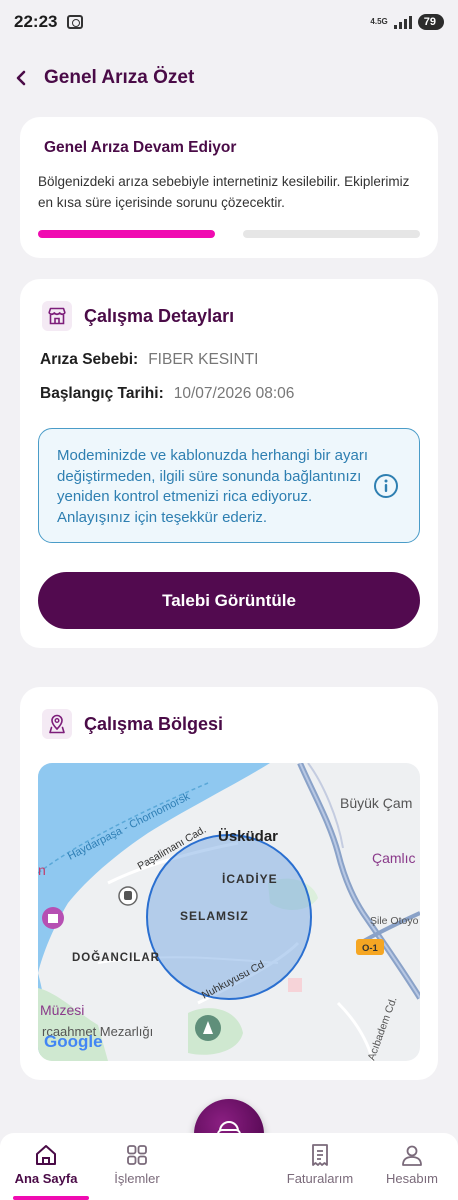 The width and height of the screenshot is (458, 1200). What do you see at coordinates (42, 870) in the screenshot?
I see `map-label-left-n: n` at bounding box center [42, 870].